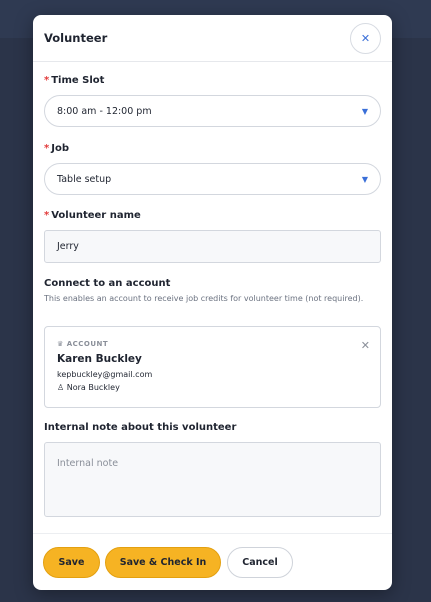  Describe the element at coordinates (88, 463) in the screenshot. I see `internal-note-placeholder: Internal note` at that location.